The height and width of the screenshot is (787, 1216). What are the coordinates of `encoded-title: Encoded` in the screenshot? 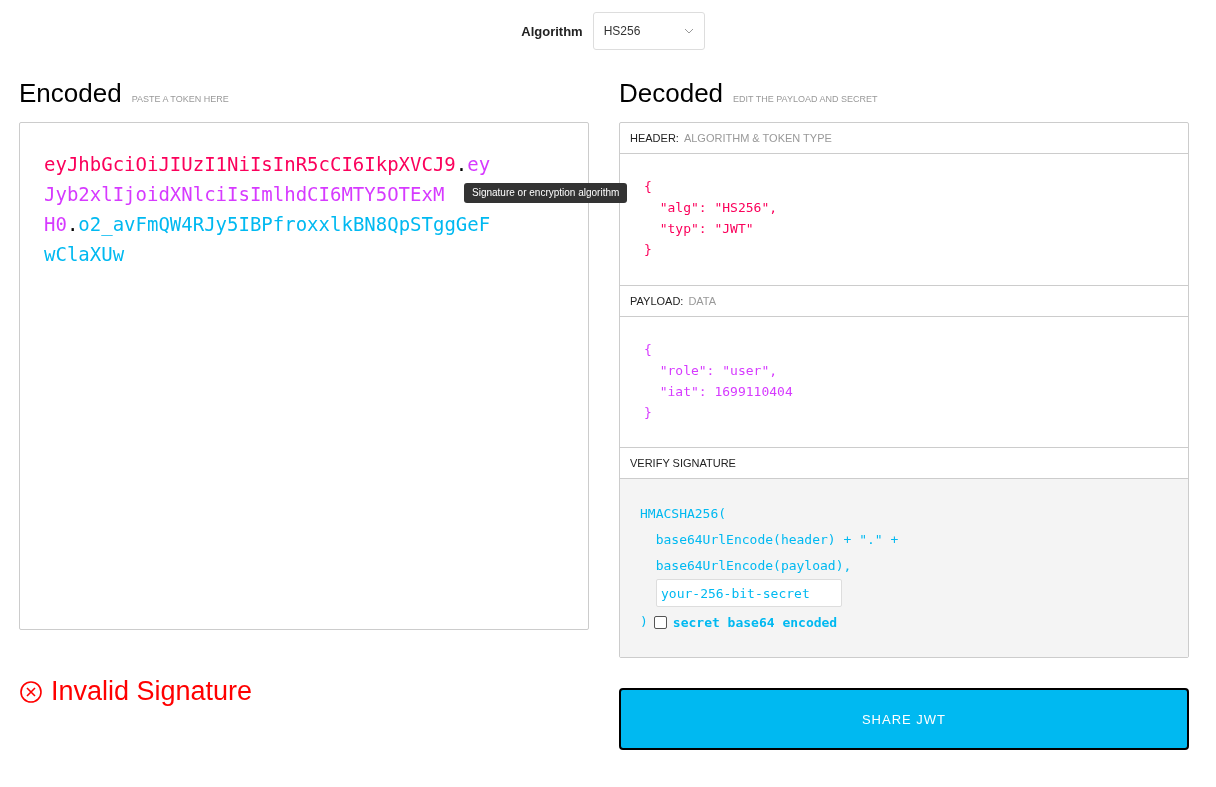 It's located at (70, 93).